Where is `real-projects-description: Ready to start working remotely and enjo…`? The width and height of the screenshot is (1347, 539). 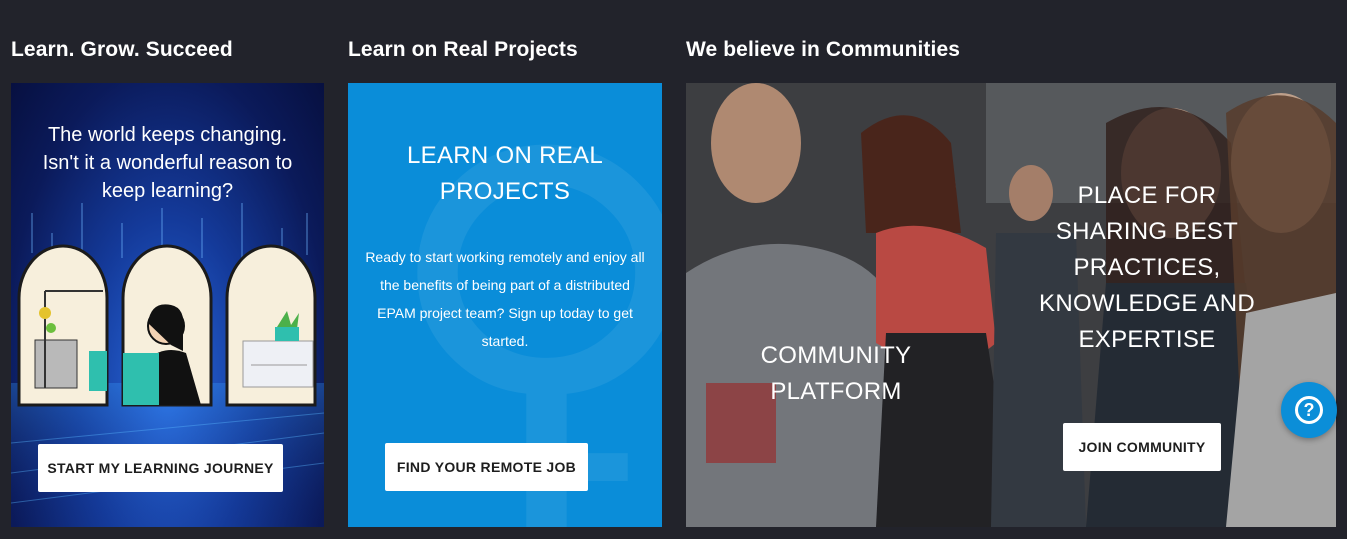 real-projects-description: Ready to start working remotely and enjo… is located at coordinates (505, 299).